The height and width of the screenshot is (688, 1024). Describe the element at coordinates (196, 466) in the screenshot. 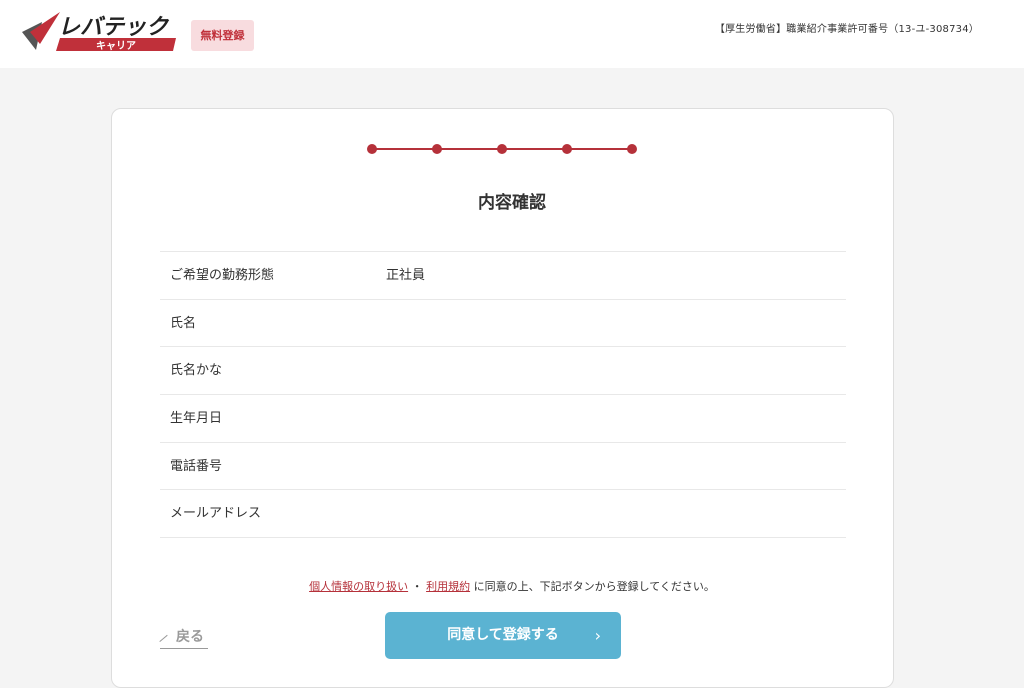

I see `row-label: 電話番号` at that location.